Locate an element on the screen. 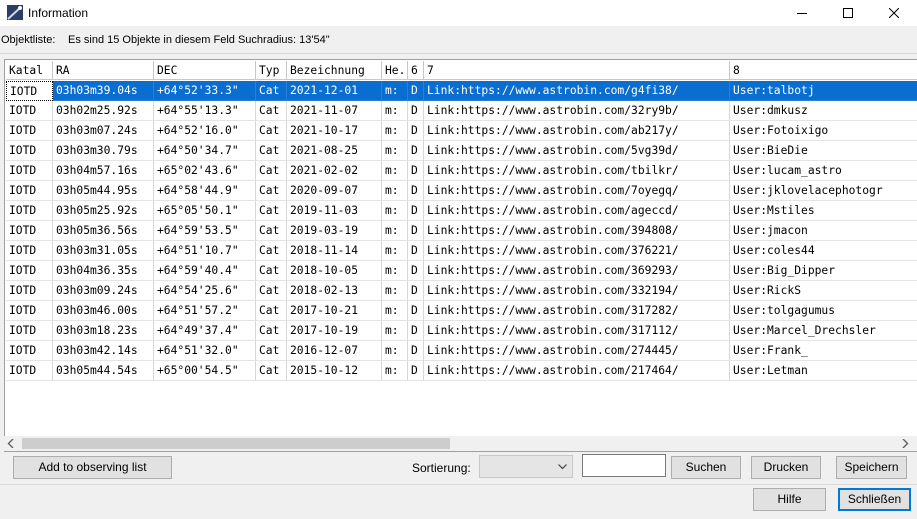 The height and width of the screenshot is (519, 917). column-header-dec: DEC is located at coordinates (205, 70).